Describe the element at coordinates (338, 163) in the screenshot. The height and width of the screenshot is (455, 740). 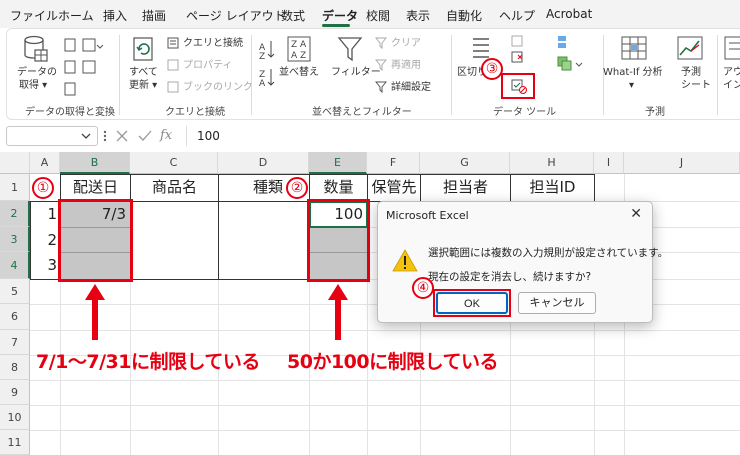
I see `column-header-e: E` at that location.